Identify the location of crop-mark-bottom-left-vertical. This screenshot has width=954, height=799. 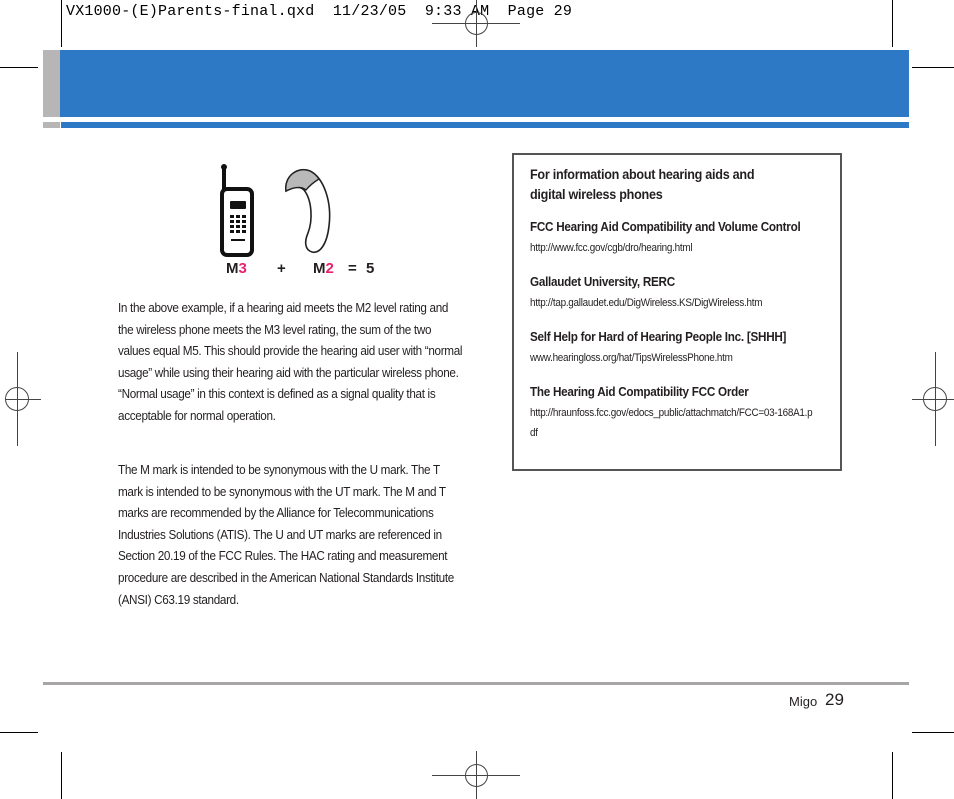
(61, 775).